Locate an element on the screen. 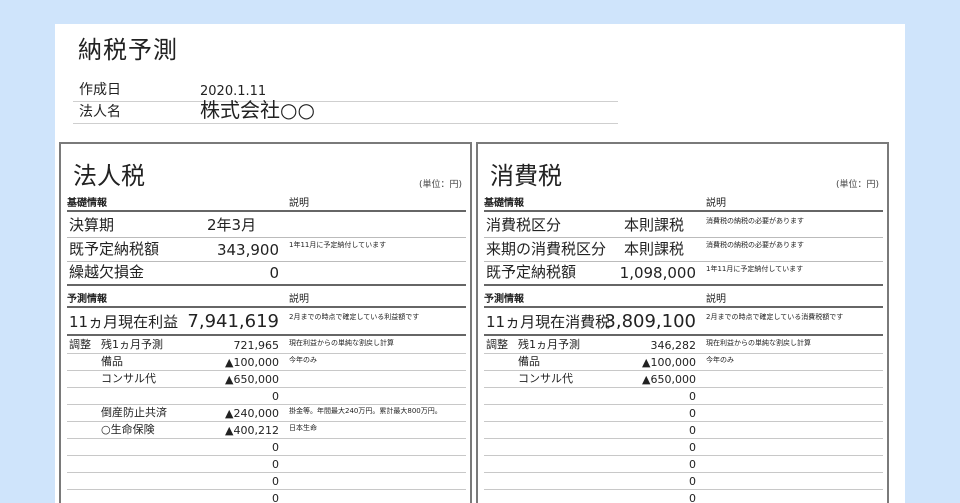 The width and height of the screenshot is (960, 503). row-value: 343,900 is located at coordinates (247, 250).